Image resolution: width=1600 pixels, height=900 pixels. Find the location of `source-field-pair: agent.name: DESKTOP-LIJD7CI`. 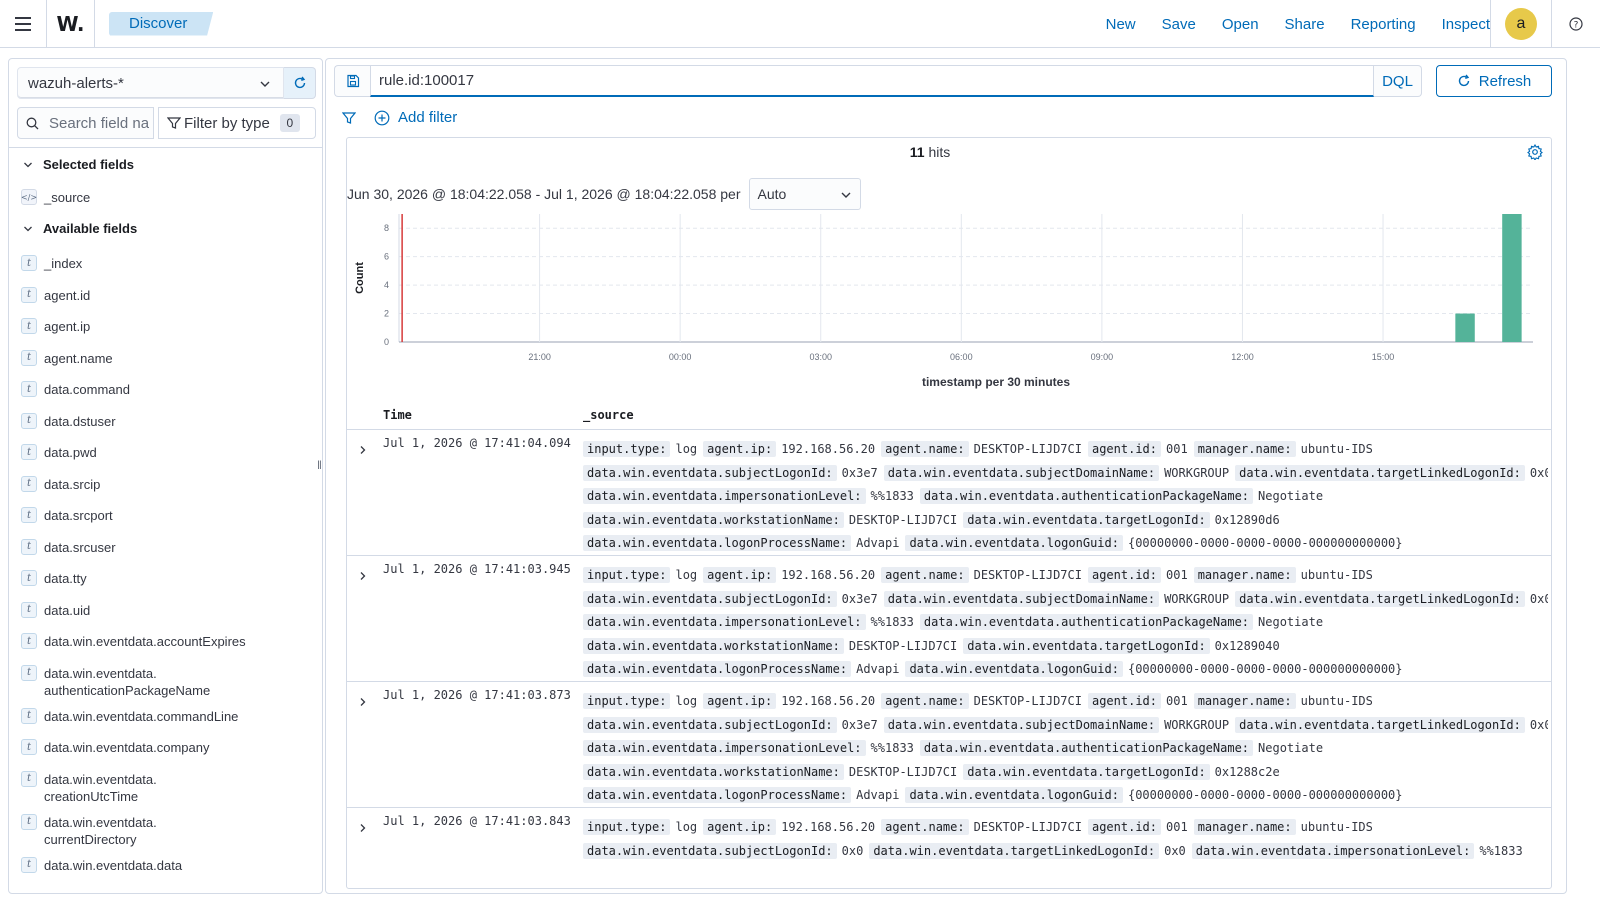

source-field-pair: agent.name: DESKTOP-LIJD7CI is located at coordinates (981, 449).